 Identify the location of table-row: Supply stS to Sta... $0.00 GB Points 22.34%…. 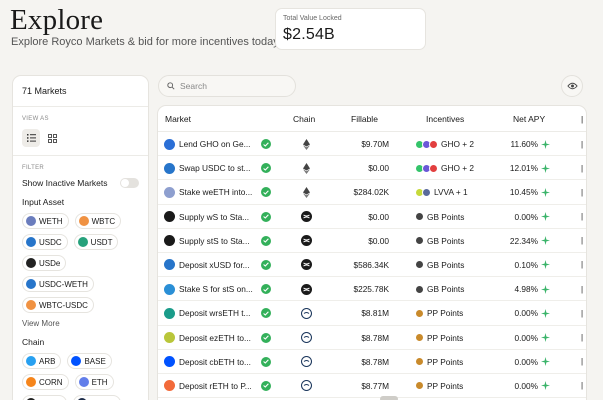
(372, 241).